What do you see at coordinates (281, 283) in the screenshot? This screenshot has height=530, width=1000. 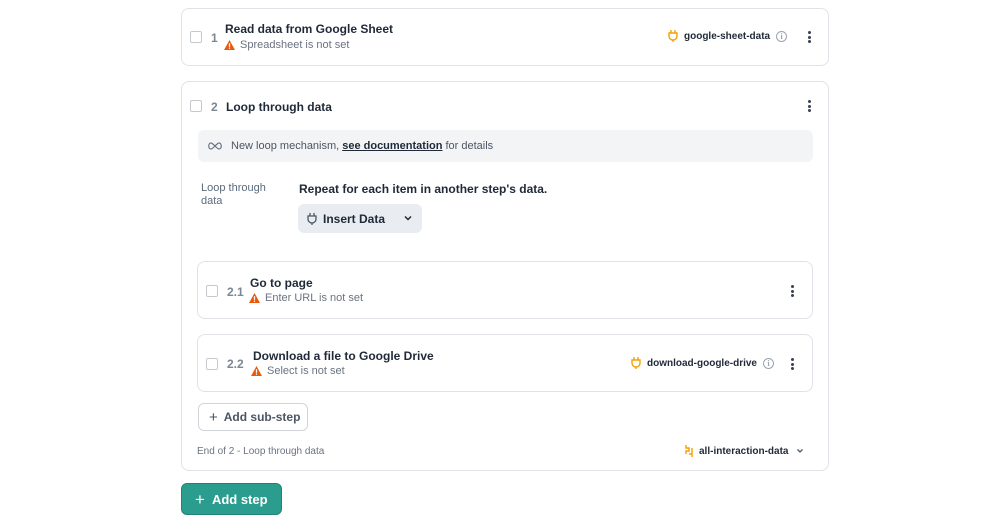 I see `substep-title: Go to page` at bounding box center [281, 283].